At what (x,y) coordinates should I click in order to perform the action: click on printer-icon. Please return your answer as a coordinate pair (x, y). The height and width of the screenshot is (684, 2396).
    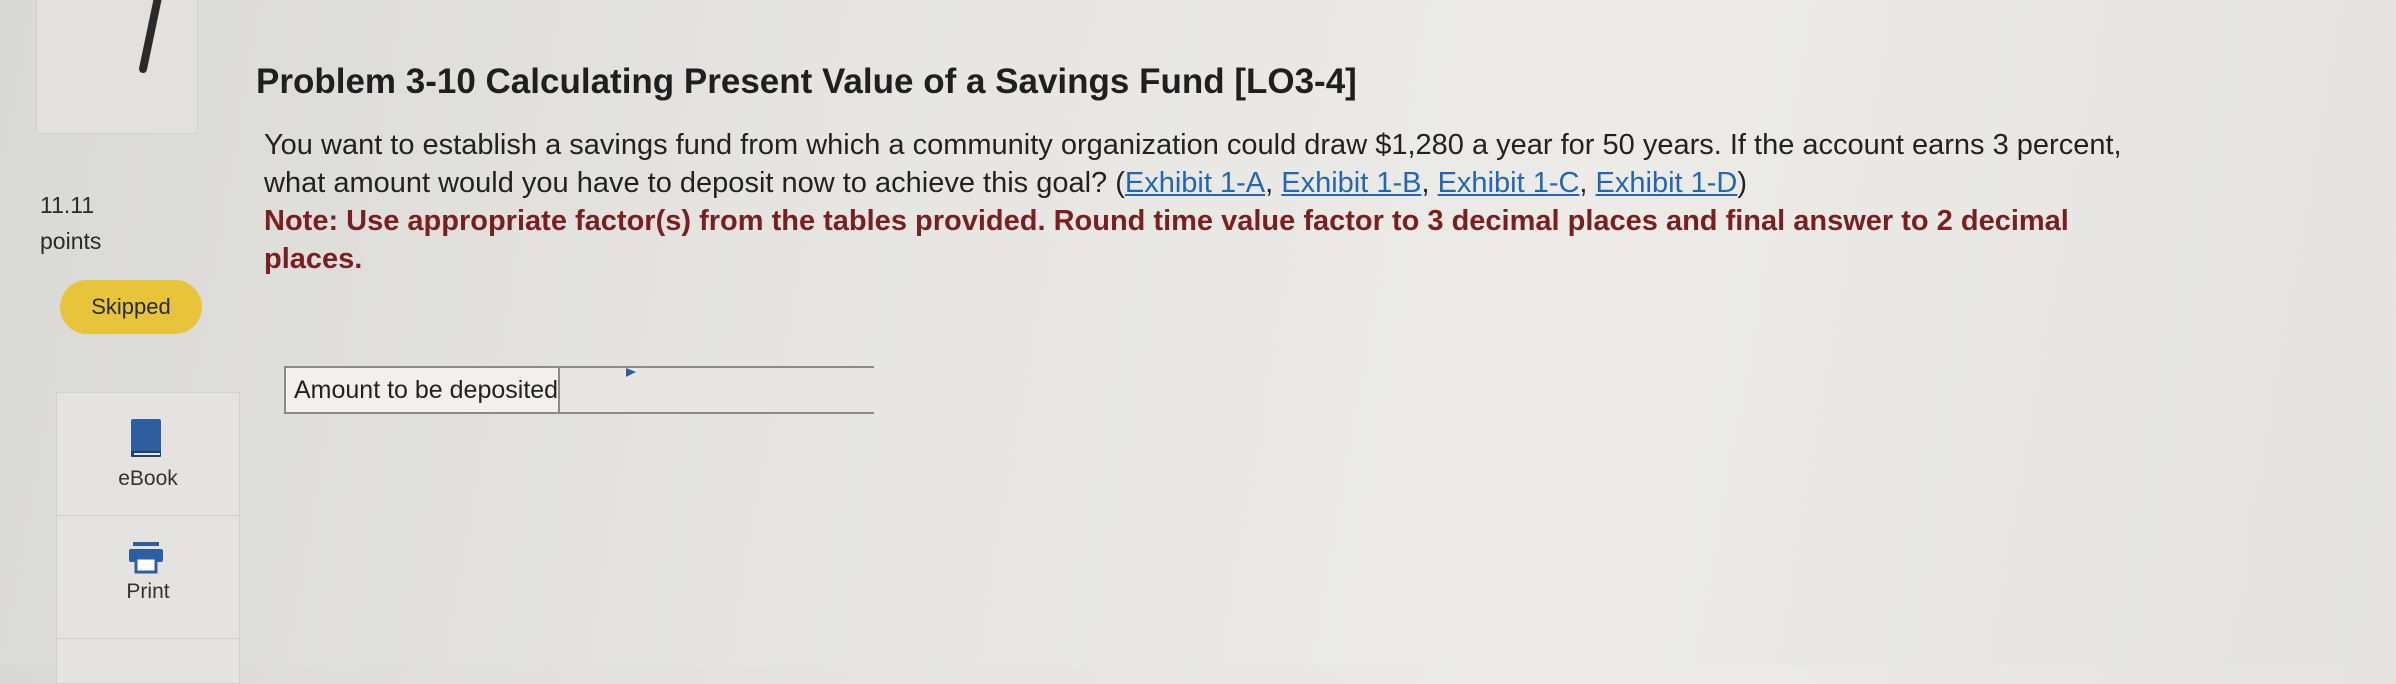
    Looking at the image, I should click on (146, 558).